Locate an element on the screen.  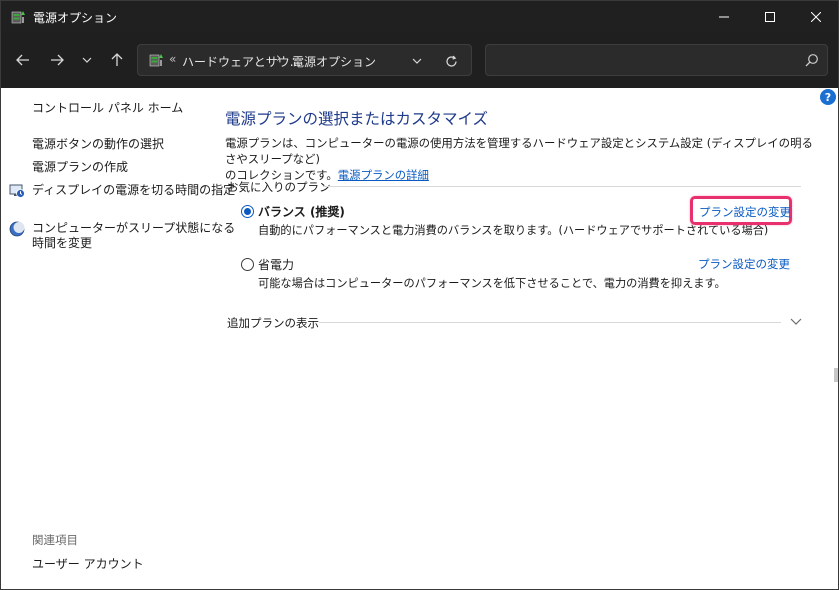
help-button: ? is located at coordinates (828, 97).